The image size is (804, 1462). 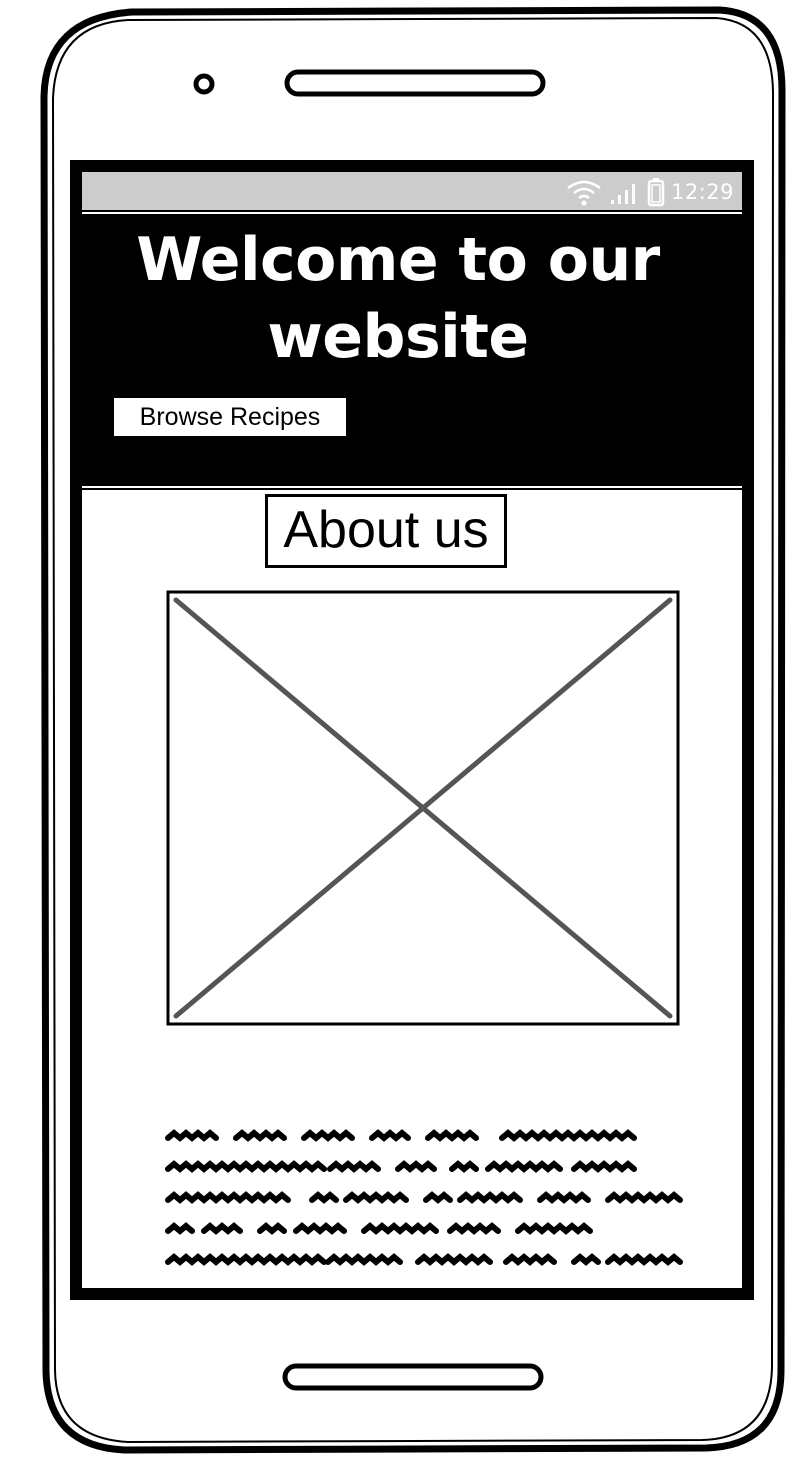 What do you see at coordinates (622, 194) in the screenshot?
I see `signal-icon` at bounding box center [622, 194].